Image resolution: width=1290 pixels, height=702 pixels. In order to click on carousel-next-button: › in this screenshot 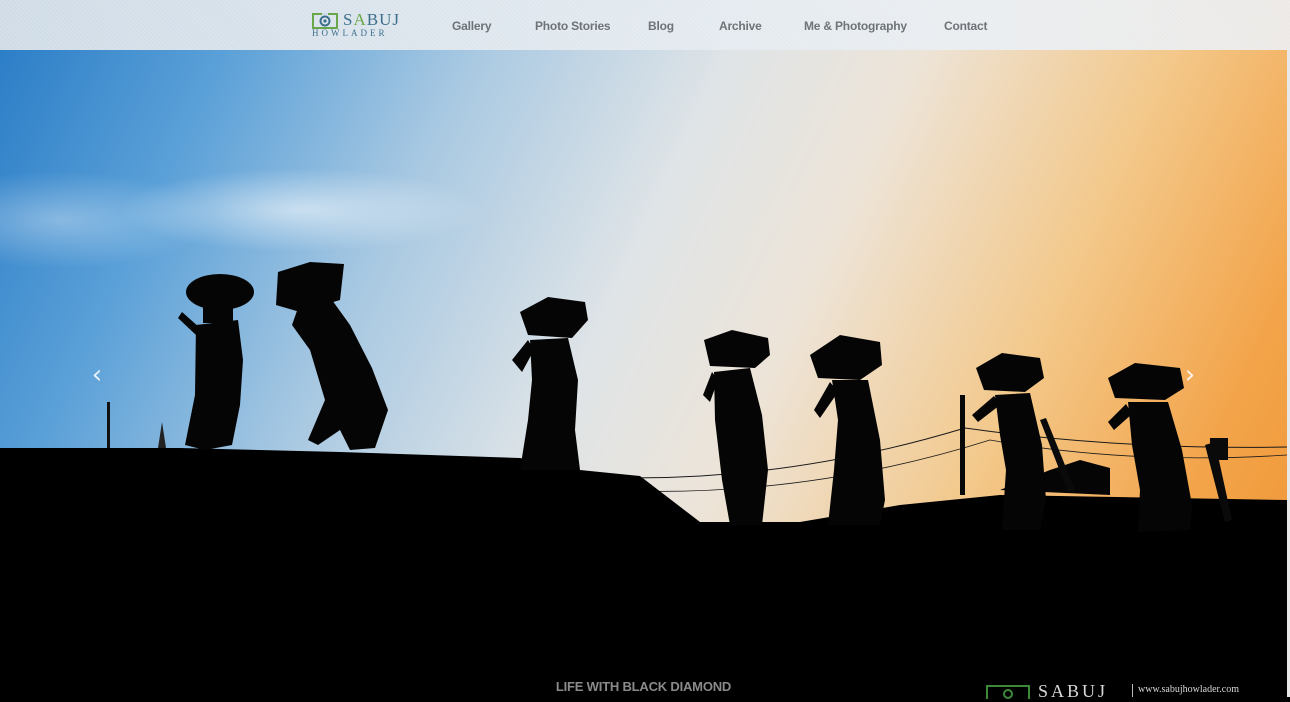, I will do `click(1190, 375)`.